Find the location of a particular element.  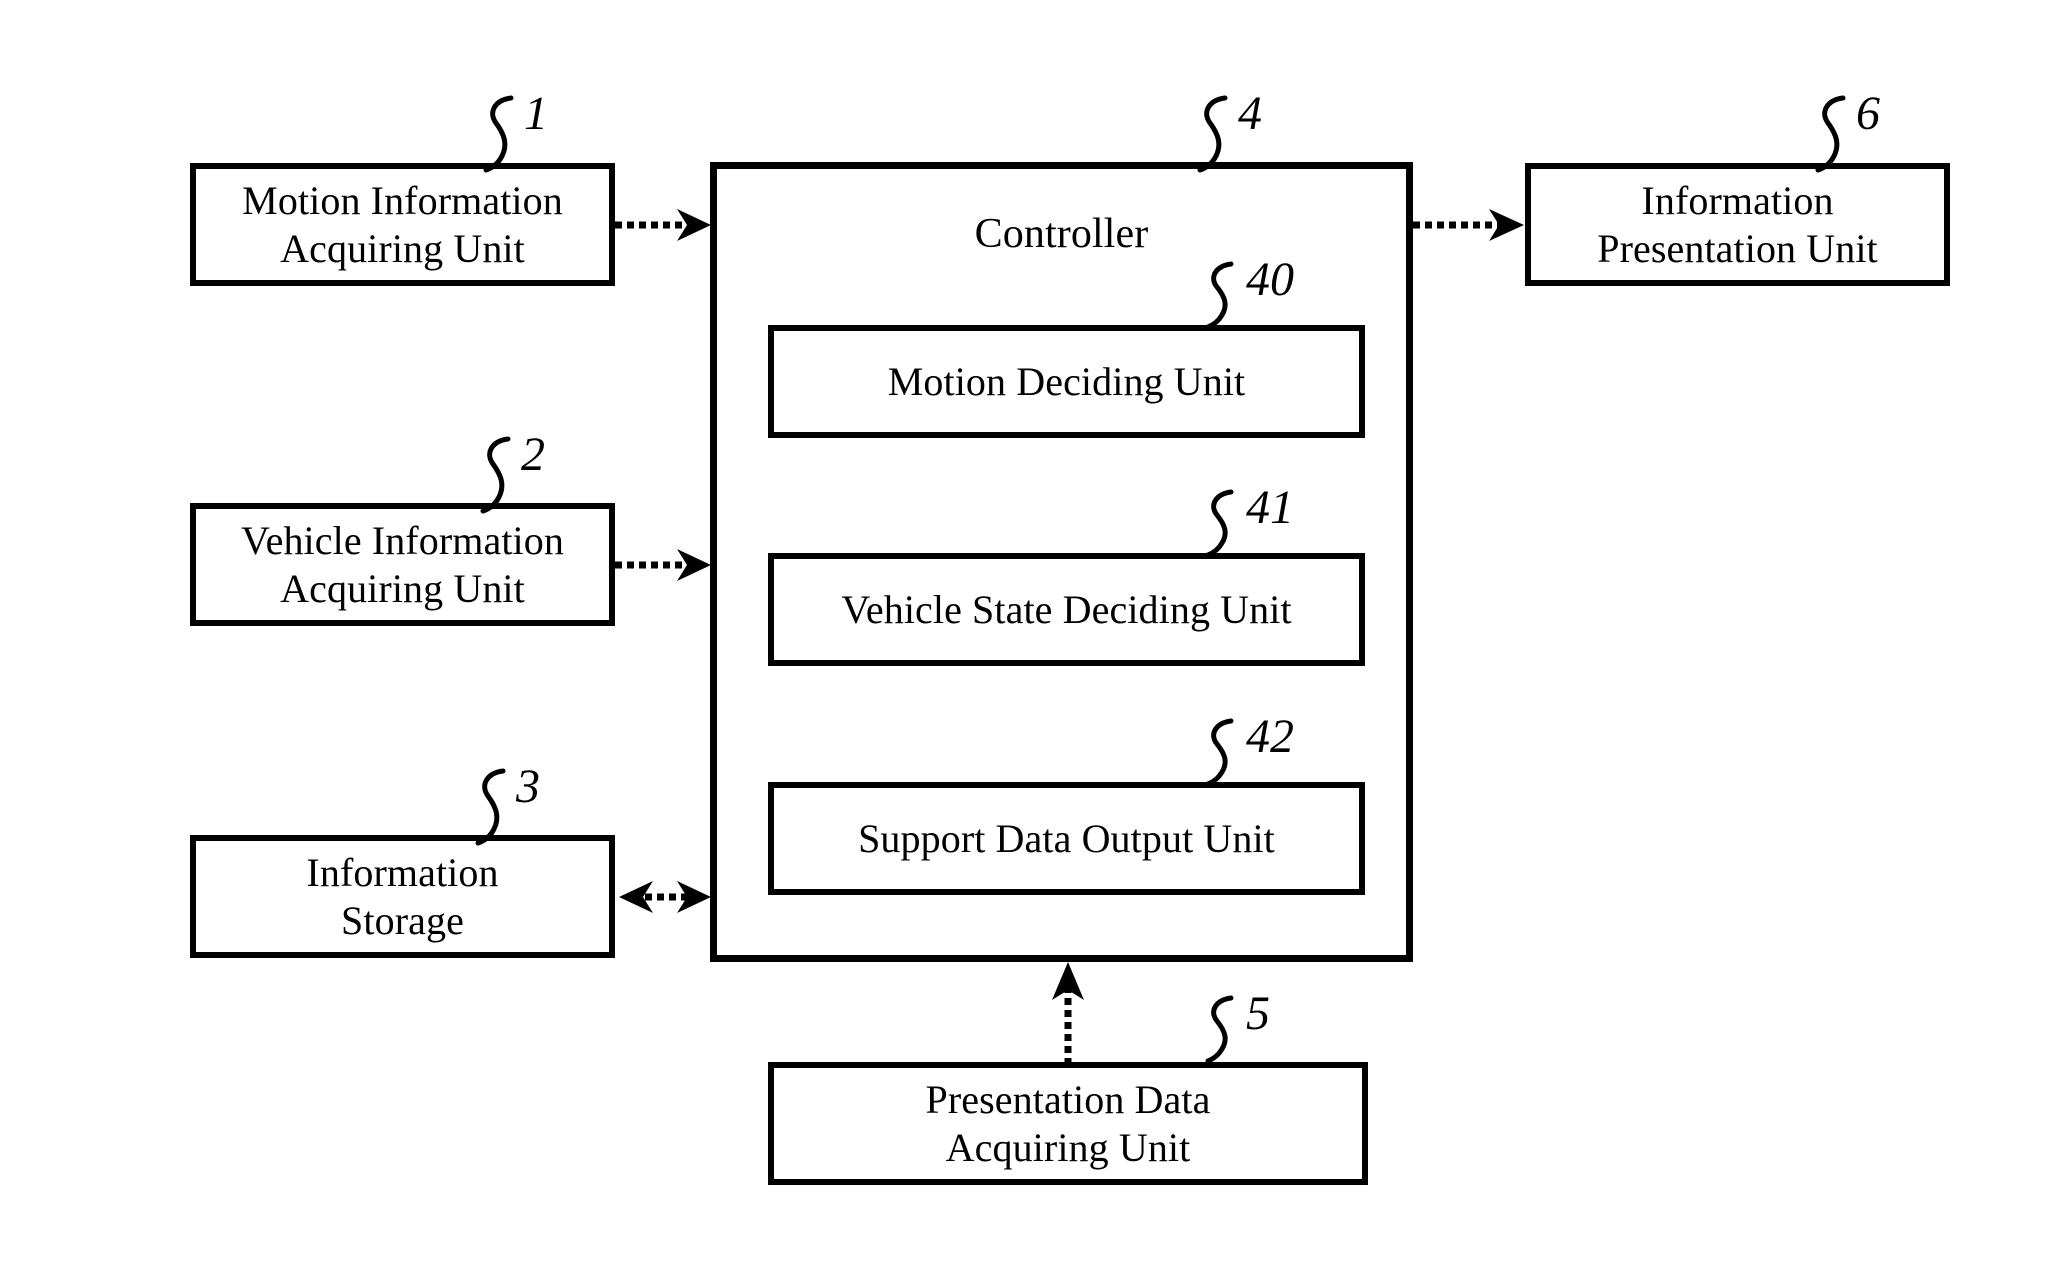

connector-storage-controller is located at coordinates (665, 897).